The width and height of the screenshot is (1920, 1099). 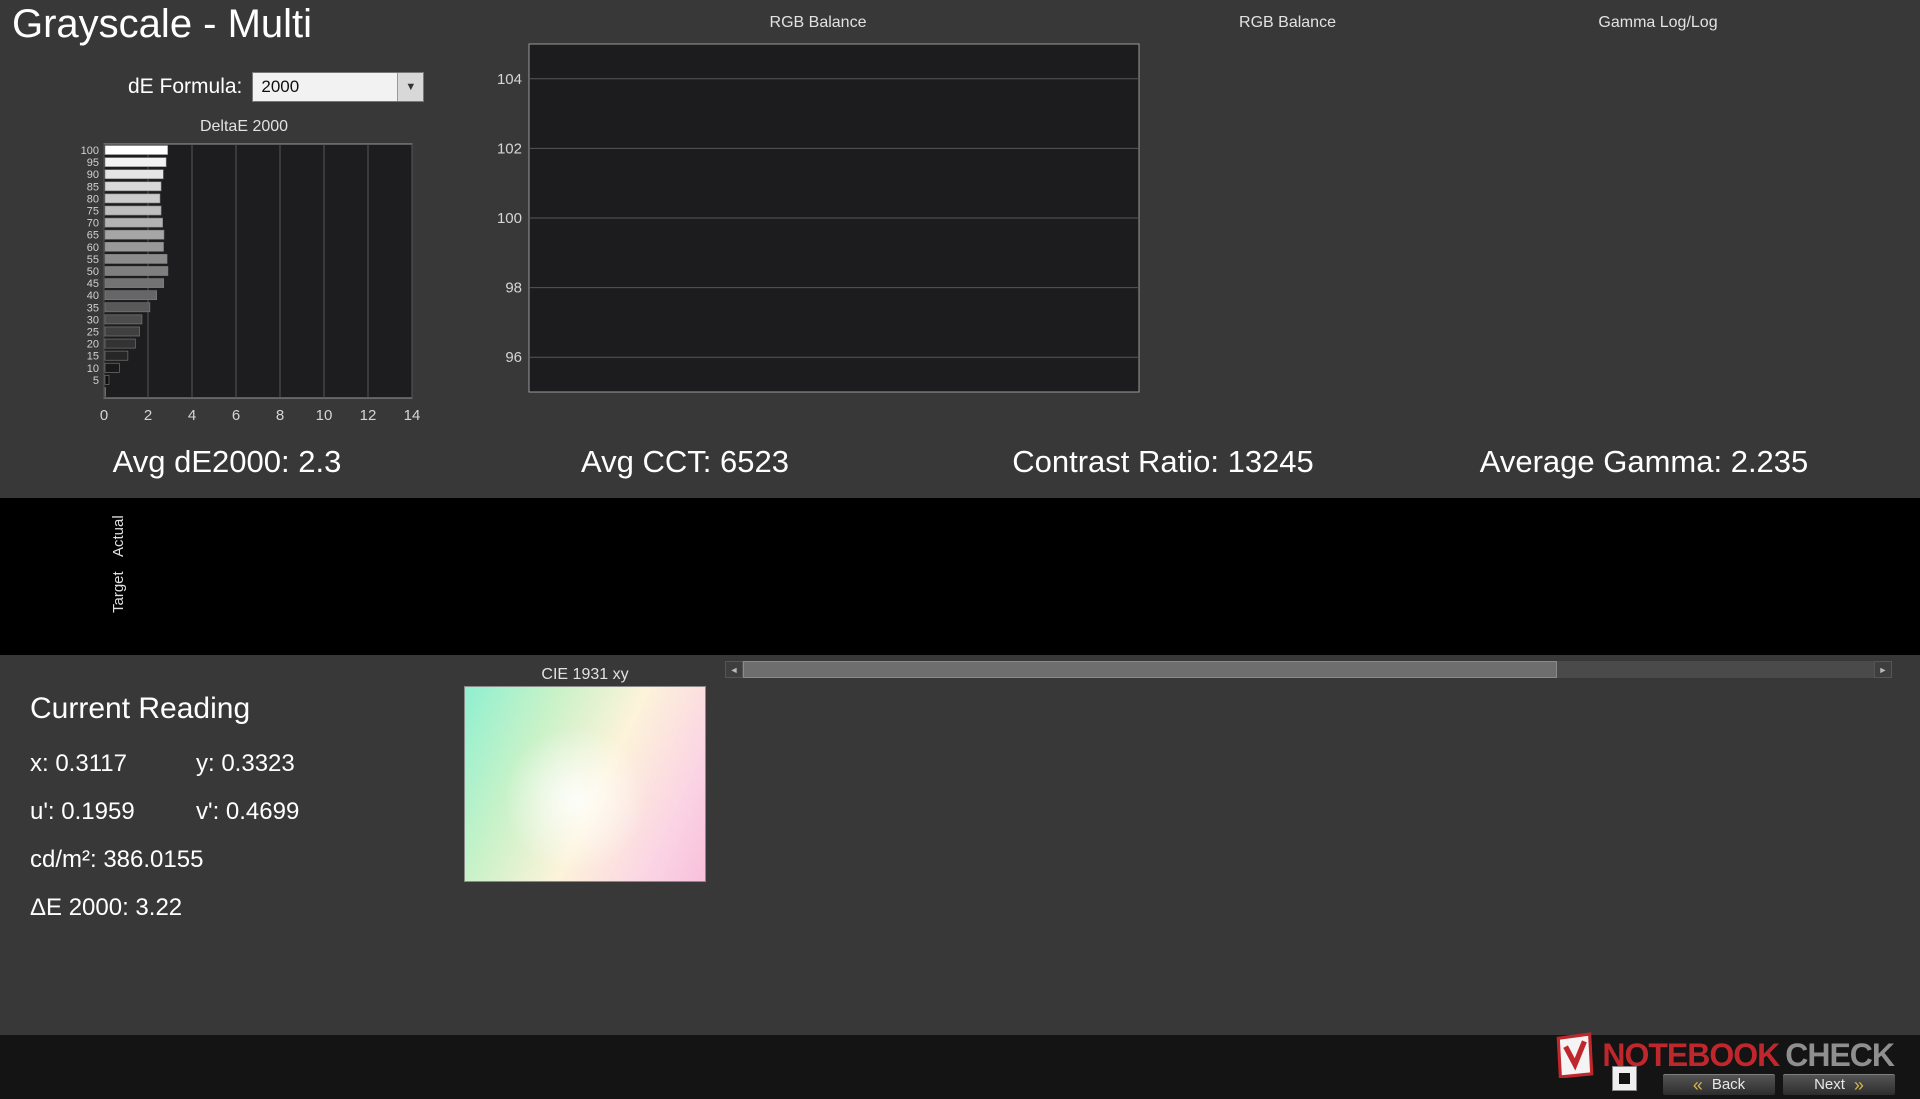 I want to click on measurement-table: ◄ ►, so click(x=1308, y=669).